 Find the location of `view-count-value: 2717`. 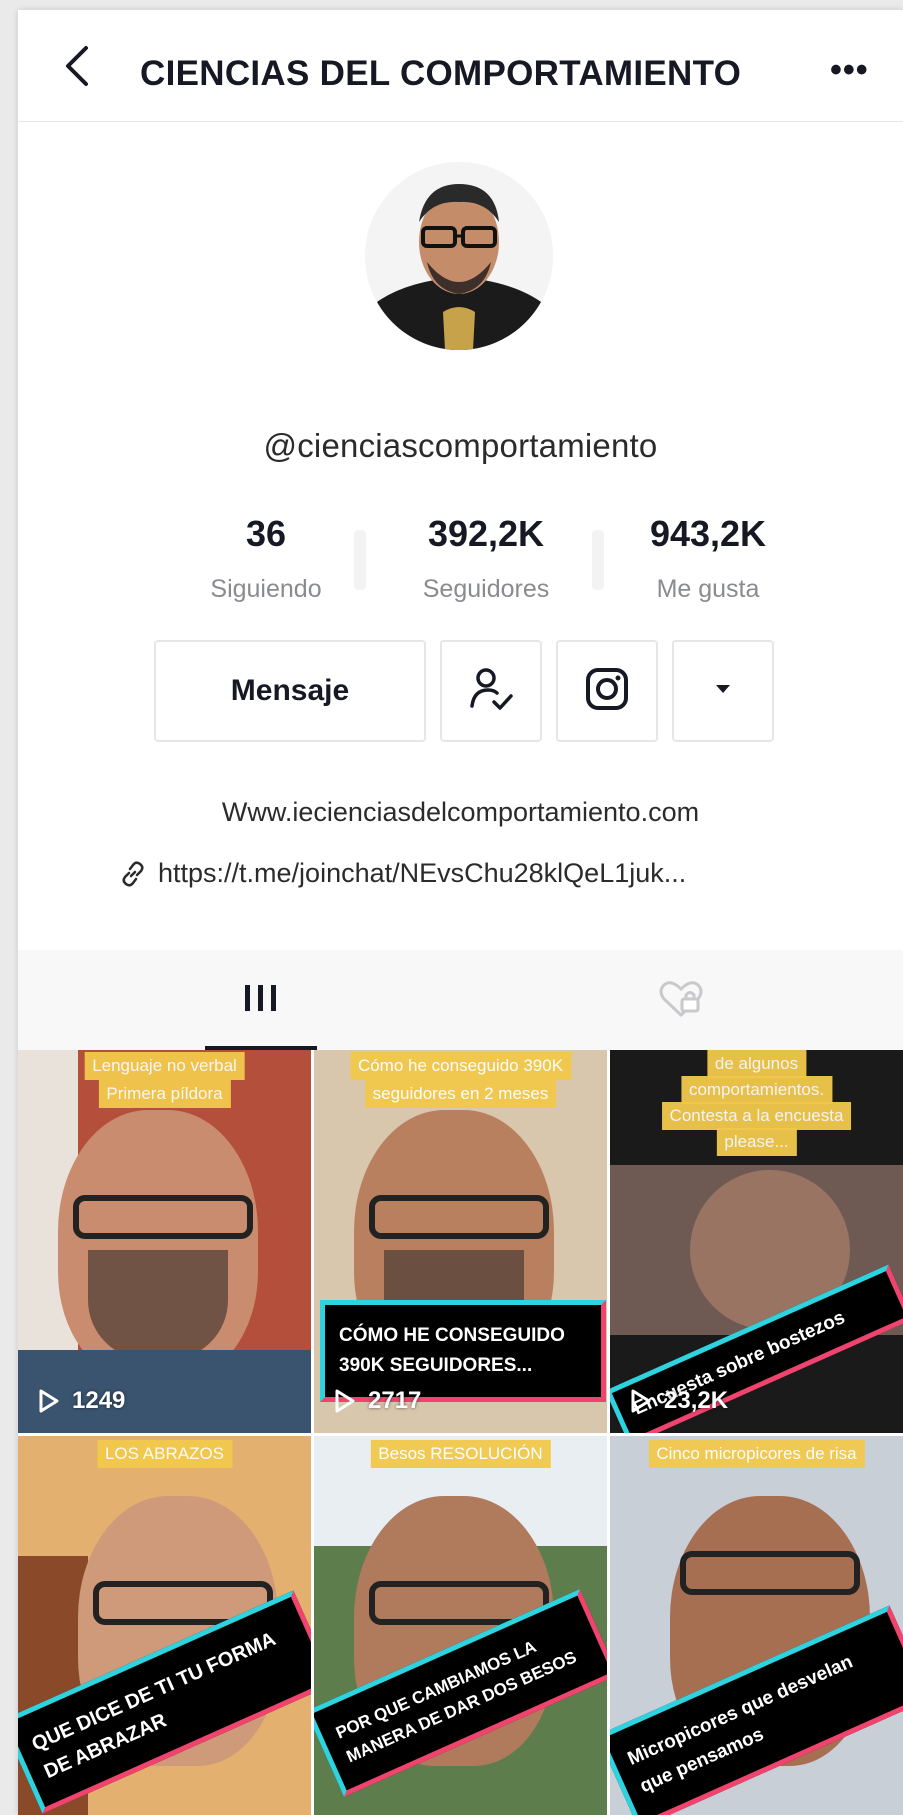

view-count-value: 2717 is located at coordinates (395, 1400).